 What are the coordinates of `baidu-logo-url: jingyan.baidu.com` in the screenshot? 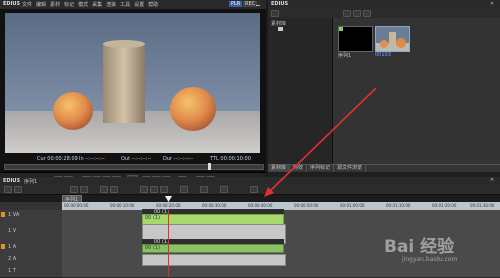 It's located at (430, 259).